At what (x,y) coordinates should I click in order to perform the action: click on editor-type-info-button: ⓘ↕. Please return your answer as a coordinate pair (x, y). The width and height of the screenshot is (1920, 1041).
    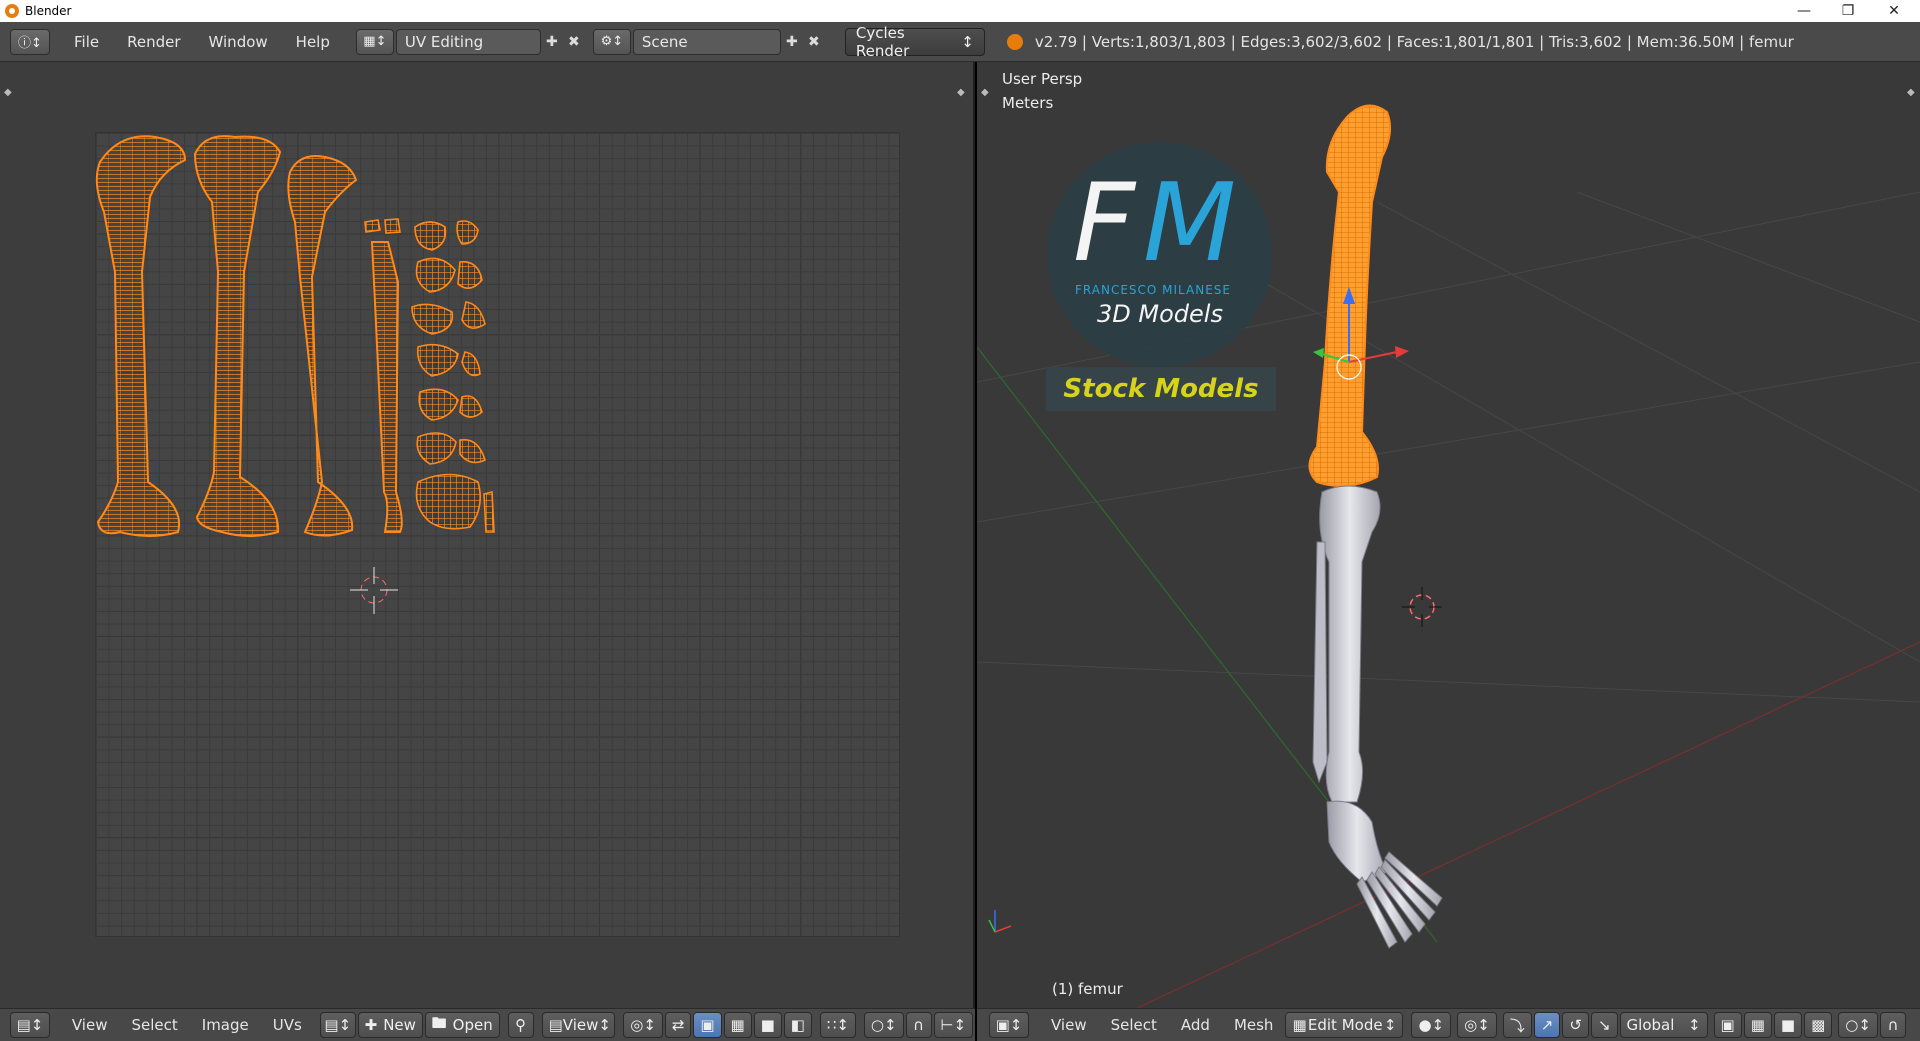
    Looking at the image, I should click on (30, 41).